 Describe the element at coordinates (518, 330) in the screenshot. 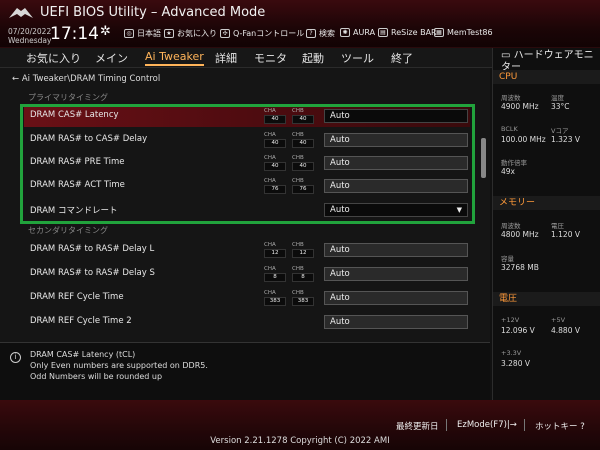

I see `v12-value: 12.096 V` at that location.